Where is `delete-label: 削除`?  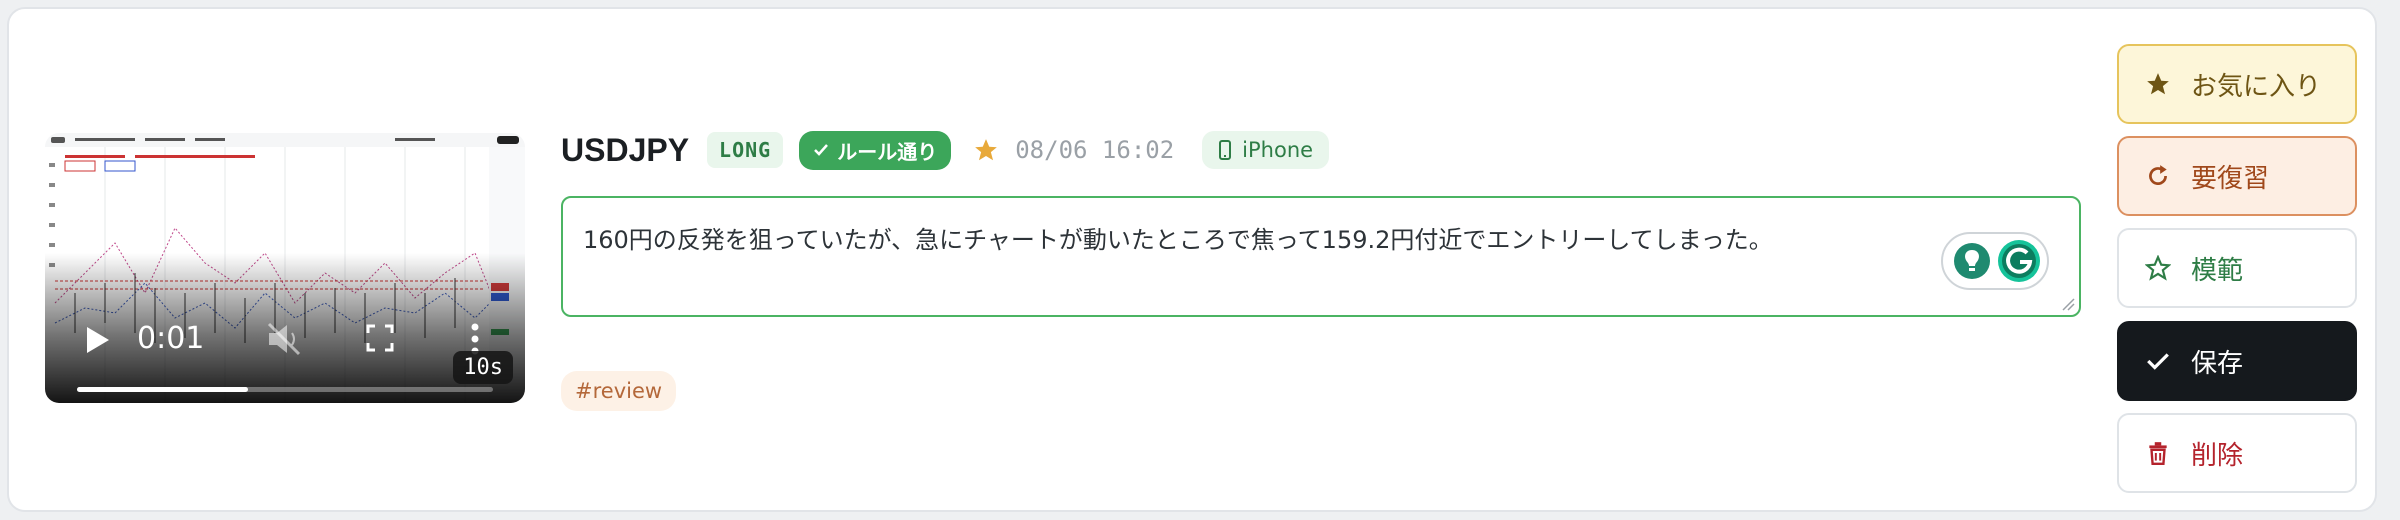 delete-label: 削除 is located at coordinates (2217, 455).